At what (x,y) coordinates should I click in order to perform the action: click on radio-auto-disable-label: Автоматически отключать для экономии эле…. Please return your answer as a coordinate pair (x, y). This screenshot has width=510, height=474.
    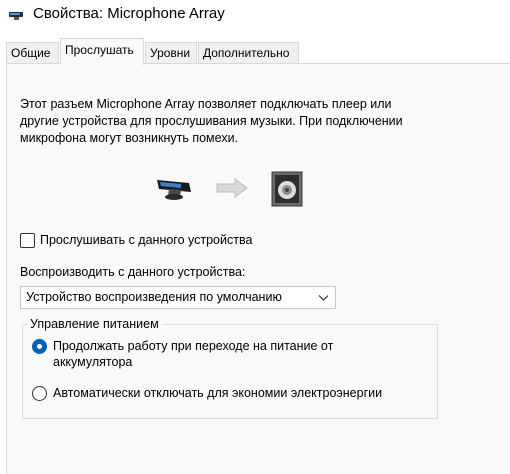
    Looking at the image, I should click on (218, 393).